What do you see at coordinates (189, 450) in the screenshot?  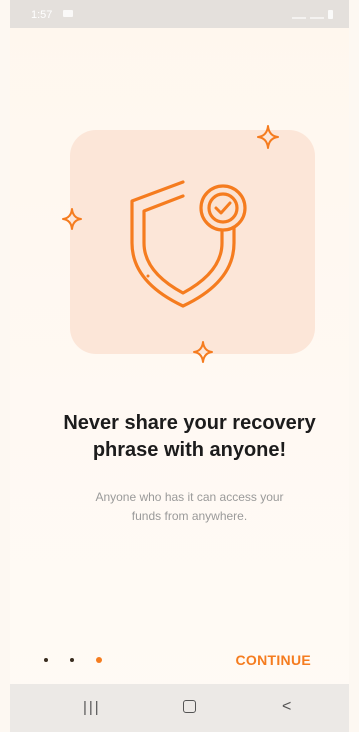 I see `headline-line: phrase with anyone!` at bounding box center [189, 450].